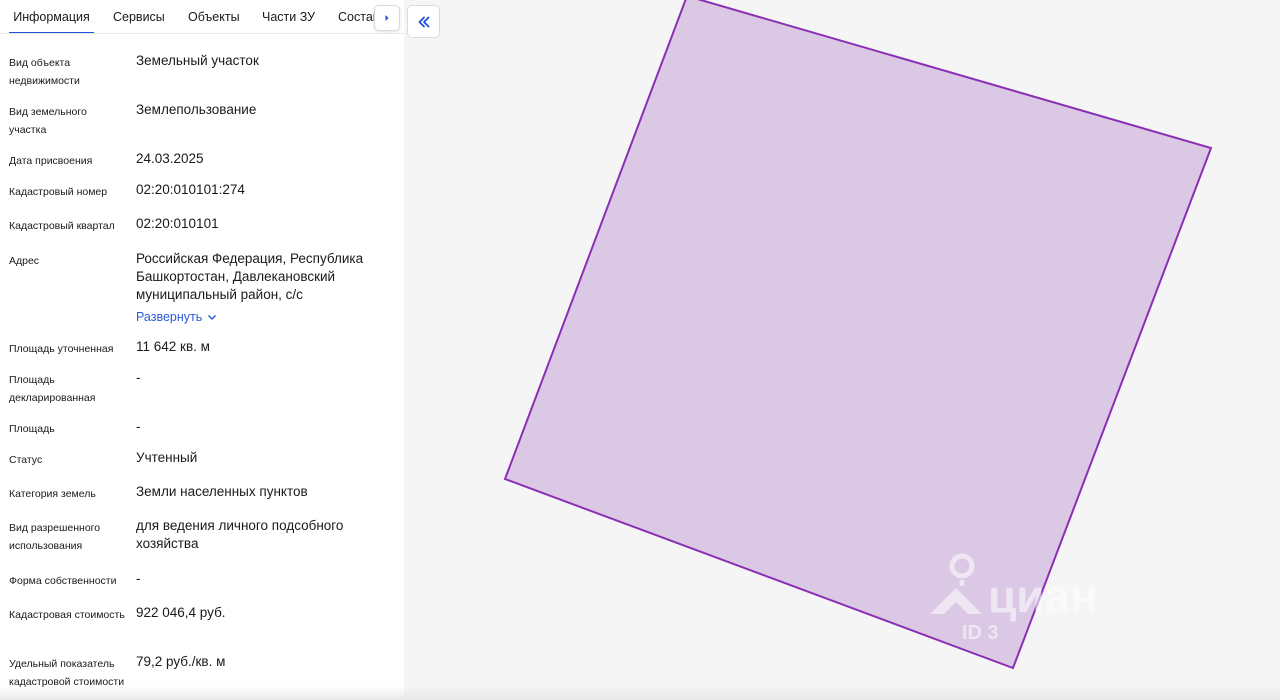 Image resolution: width=1280 pixels, height=700 pixels. Describe the element at coordinates (44, 72) in the screenshot. I see `field-label: Вид объекта недвижимости` at that location.